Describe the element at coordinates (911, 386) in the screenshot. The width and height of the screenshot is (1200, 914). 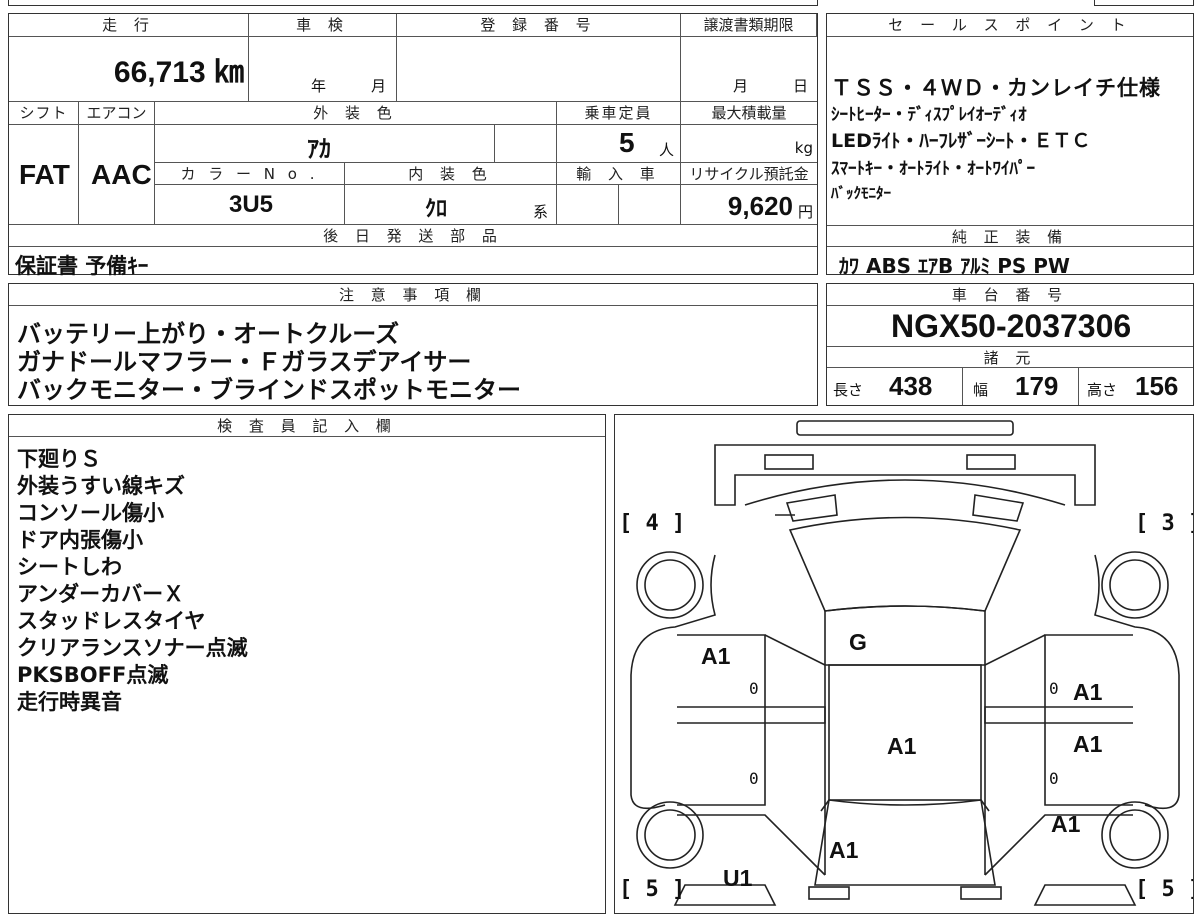
I see `spec-length-value: 438` at that location.